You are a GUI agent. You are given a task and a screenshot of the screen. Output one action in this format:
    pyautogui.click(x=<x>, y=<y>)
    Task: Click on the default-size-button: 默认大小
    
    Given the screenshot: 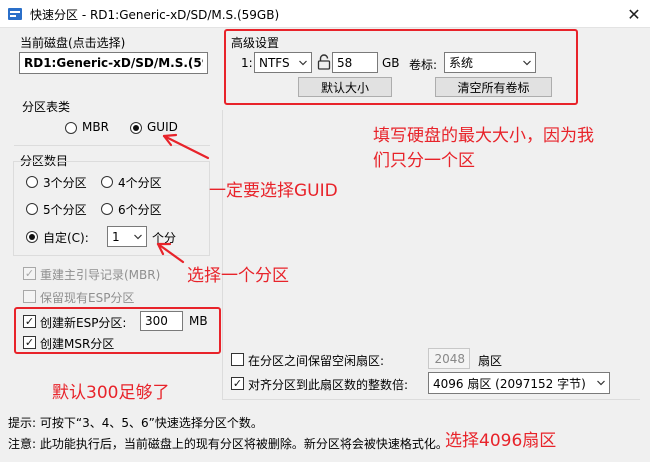 What is the action you would take?
    pyautogui.click(x=345, y=87)
    